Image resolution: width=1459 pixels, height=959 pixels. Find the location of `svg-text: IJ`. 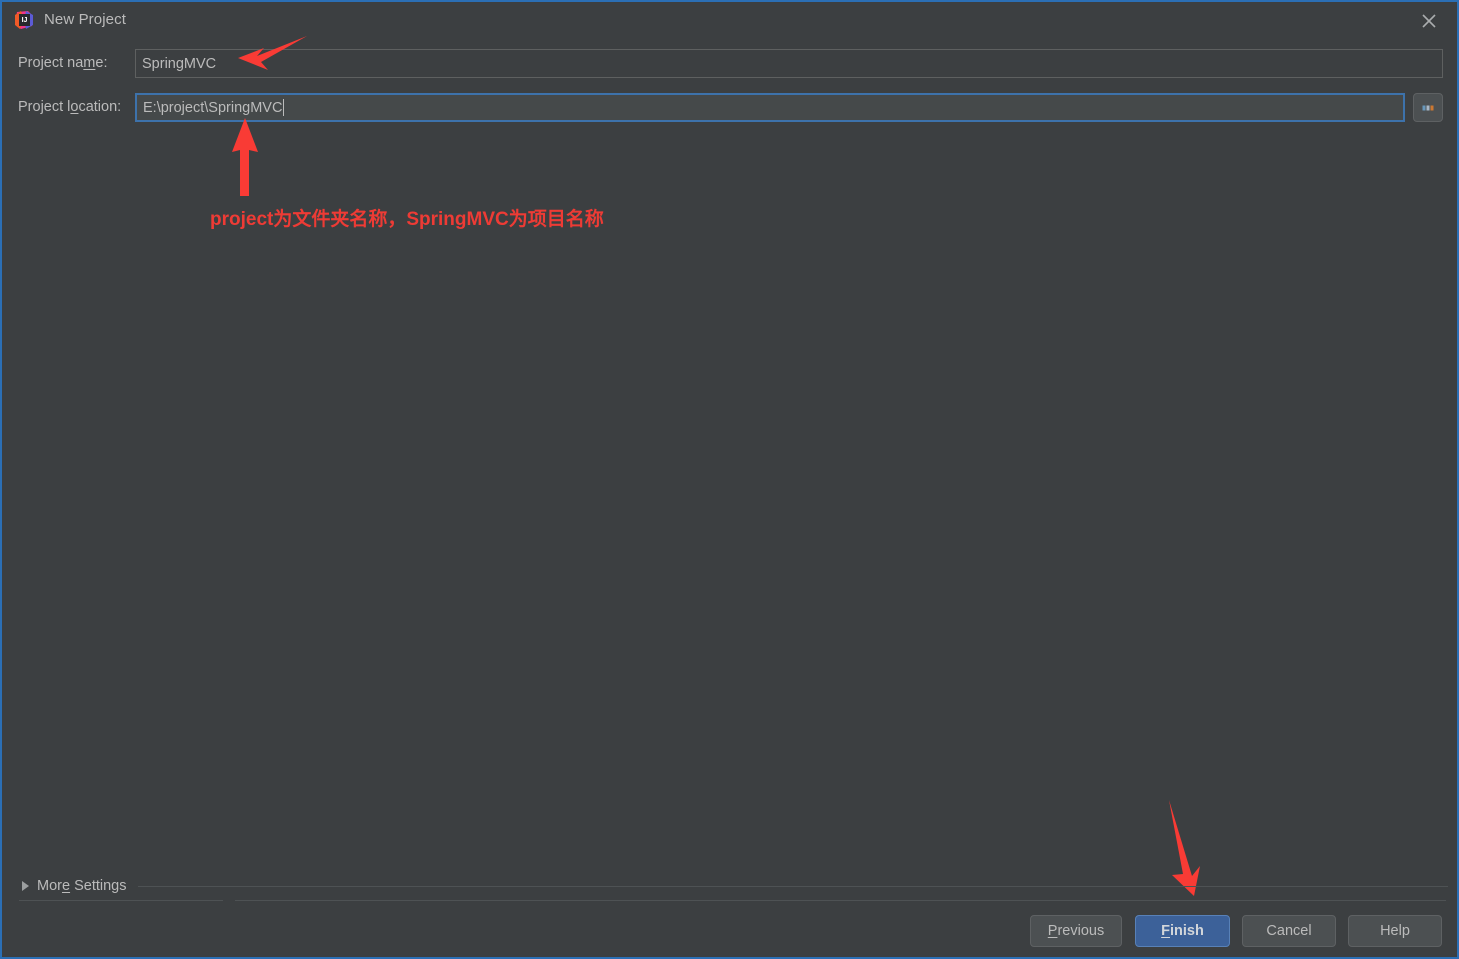

svg-text: IJ is located at coordinates (25, 20).